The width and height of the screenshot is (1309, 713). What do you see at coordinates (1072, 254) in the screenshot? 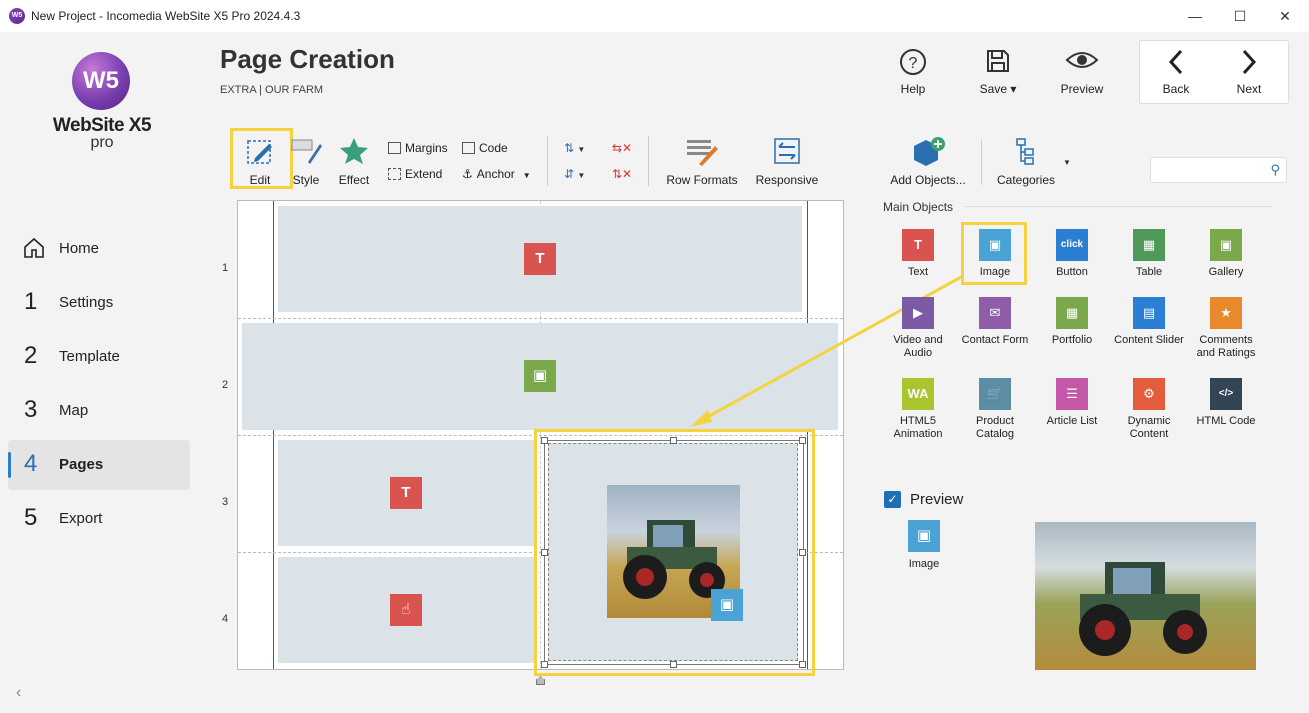
I see `object-button: click Button` at bounding box center [1072, 254].